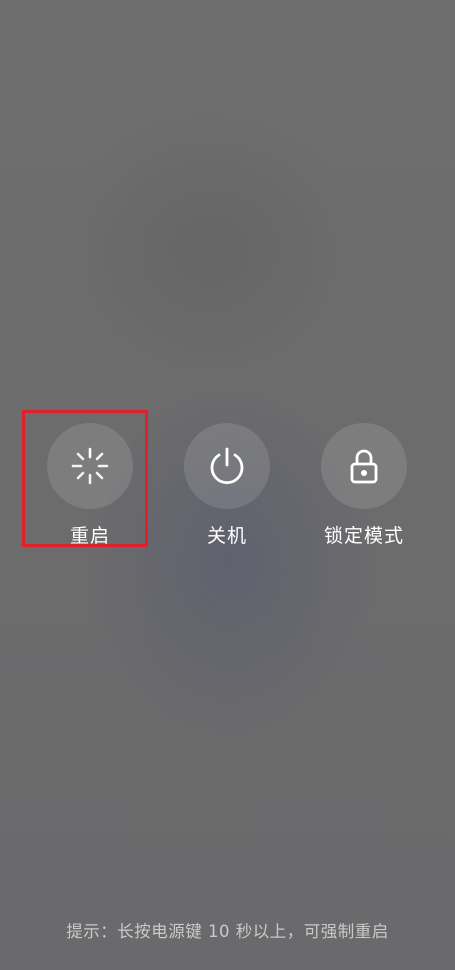 This screenshot has height=970, width=455. I want to click on shutdown-button, so click(227, 466).